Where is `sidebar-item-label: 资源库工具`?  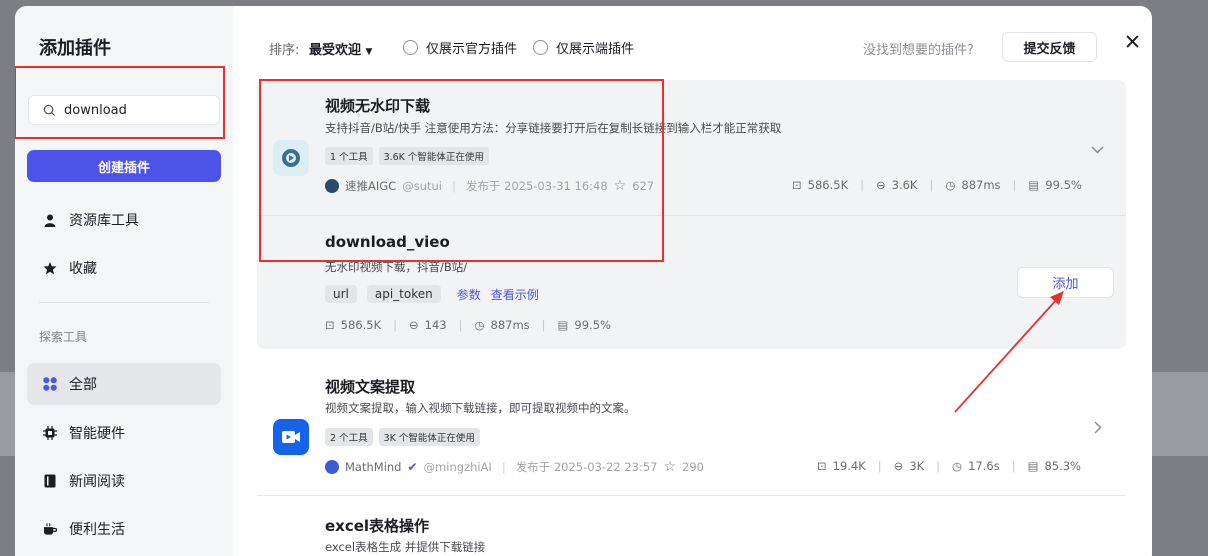
sidebar-item-label: 资源库工具 is located at coordinates (104, 221).